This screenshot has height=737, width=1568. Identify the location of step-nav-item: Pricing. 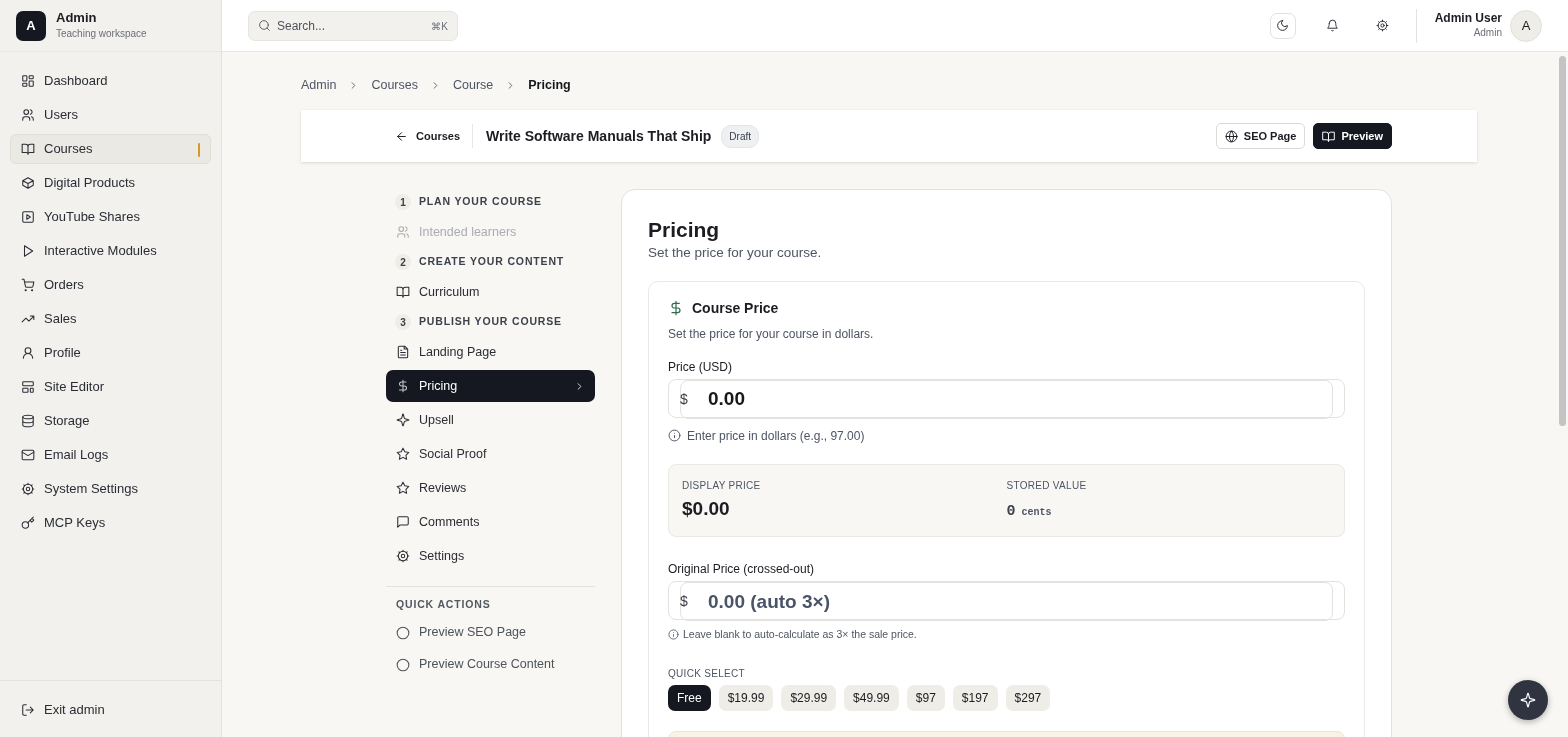
(490, 386).